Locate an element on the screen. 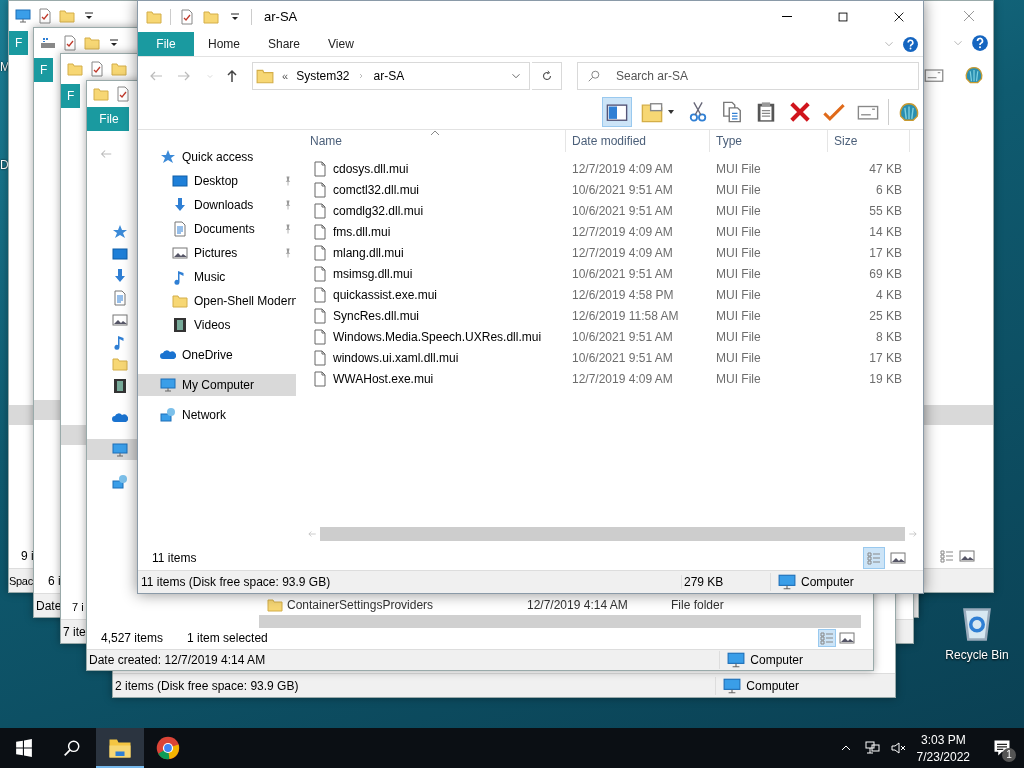 This screenshot has height=768, width=1024. ribbon-tab: Share is located at coordinates (284, 44).